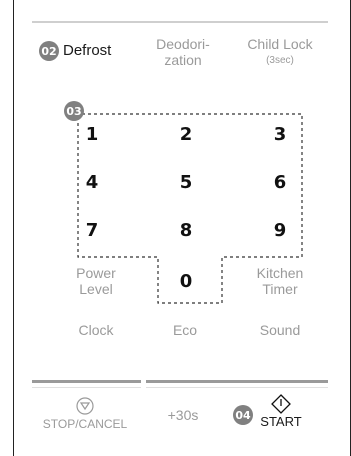 This screenshot has width=351, height=456. I want to click on stop-cancel-label: STOP/CANCEL, so click(85, 424).